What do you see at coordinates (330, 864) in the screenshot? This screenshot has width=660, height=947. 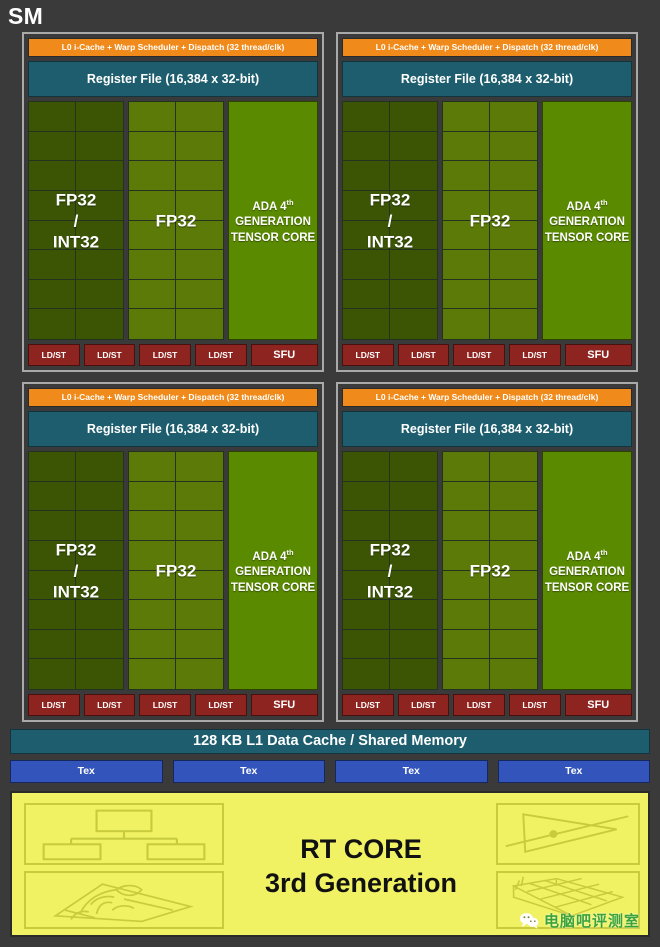 I see `rt-core-block: RT CORE 3rd Generation 电脑吧评测室` at bounding box center [330, 864].